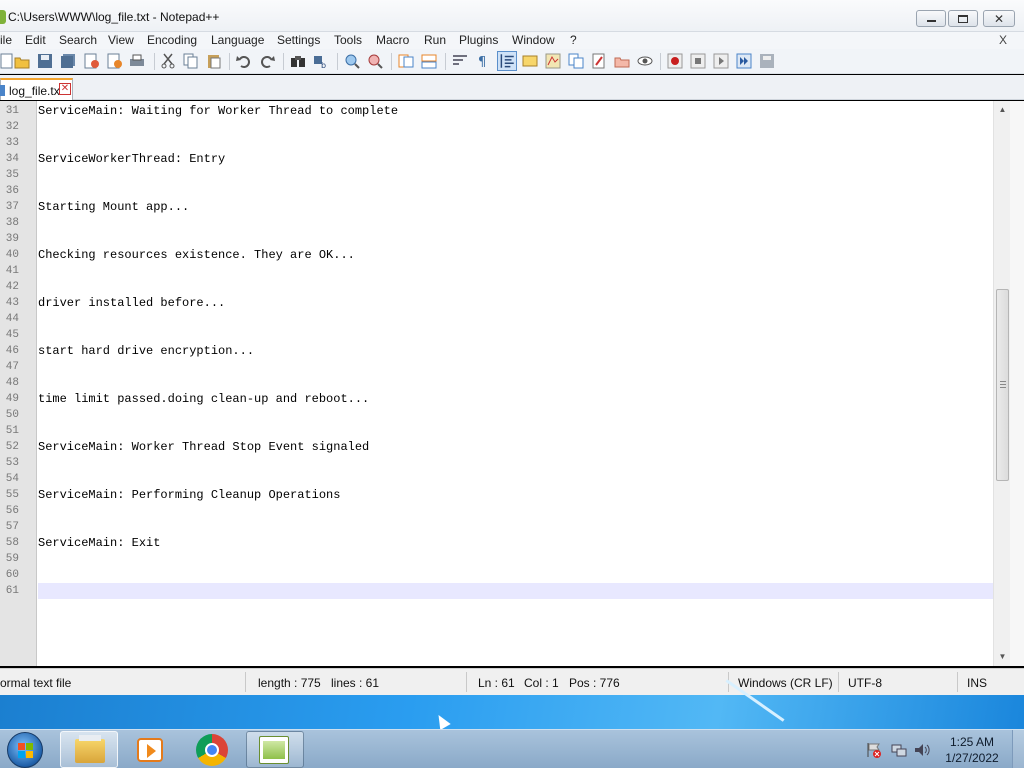  I want to click on notepad-plus-plus-icon, so click(3, 17).